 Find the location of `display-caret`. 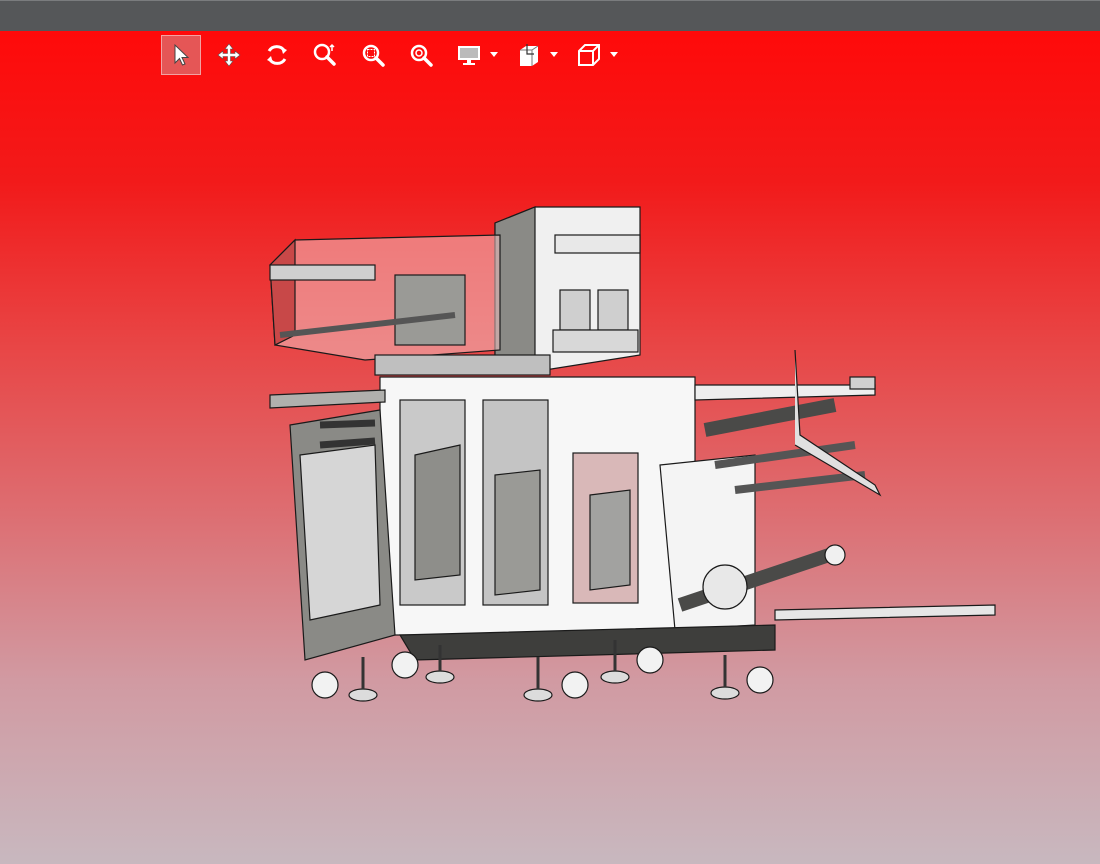

display-caret is located at coordinates (494, 55).